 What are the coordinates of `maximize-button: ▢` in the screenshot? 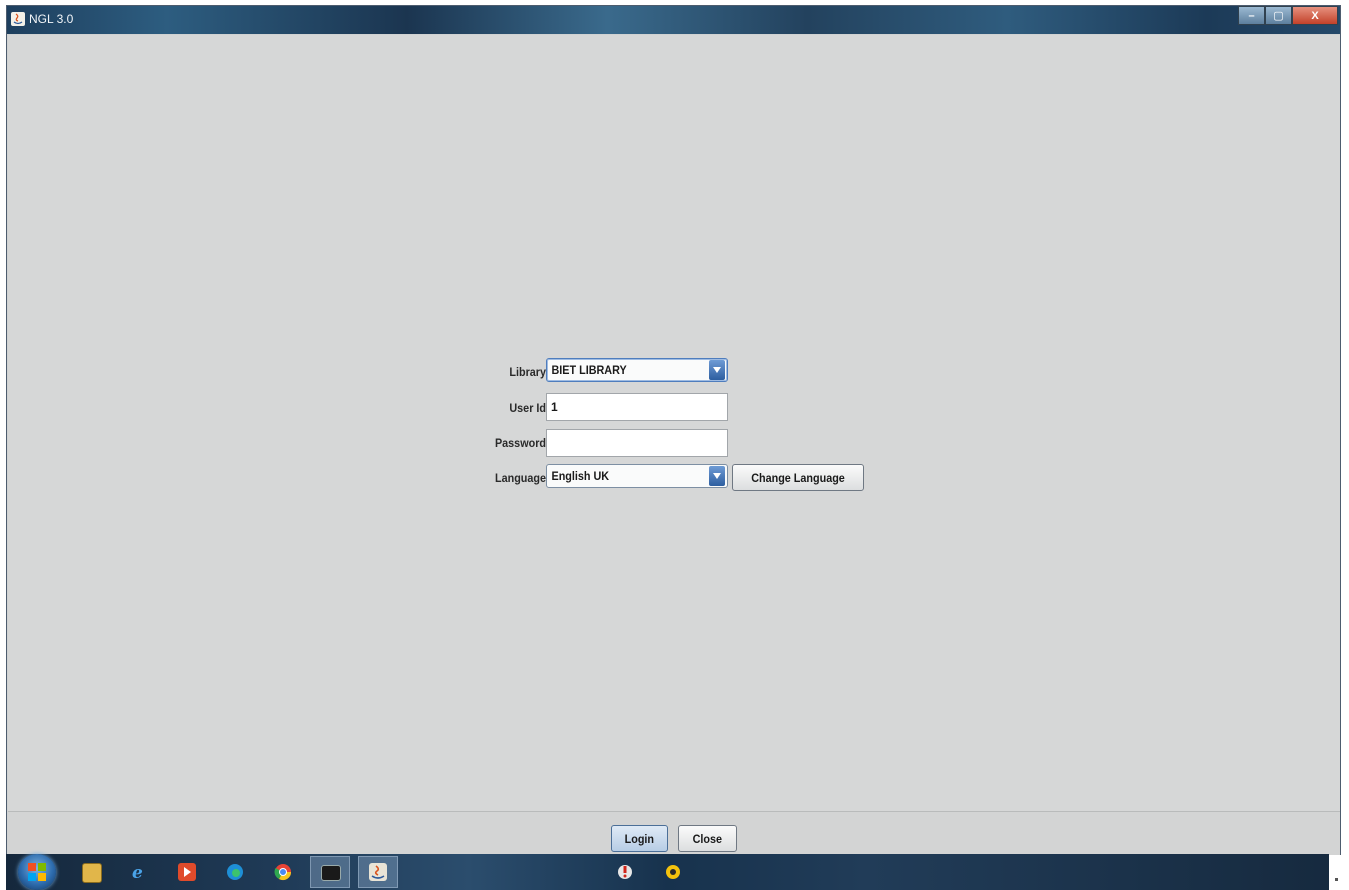 It's located at (1278, 15).